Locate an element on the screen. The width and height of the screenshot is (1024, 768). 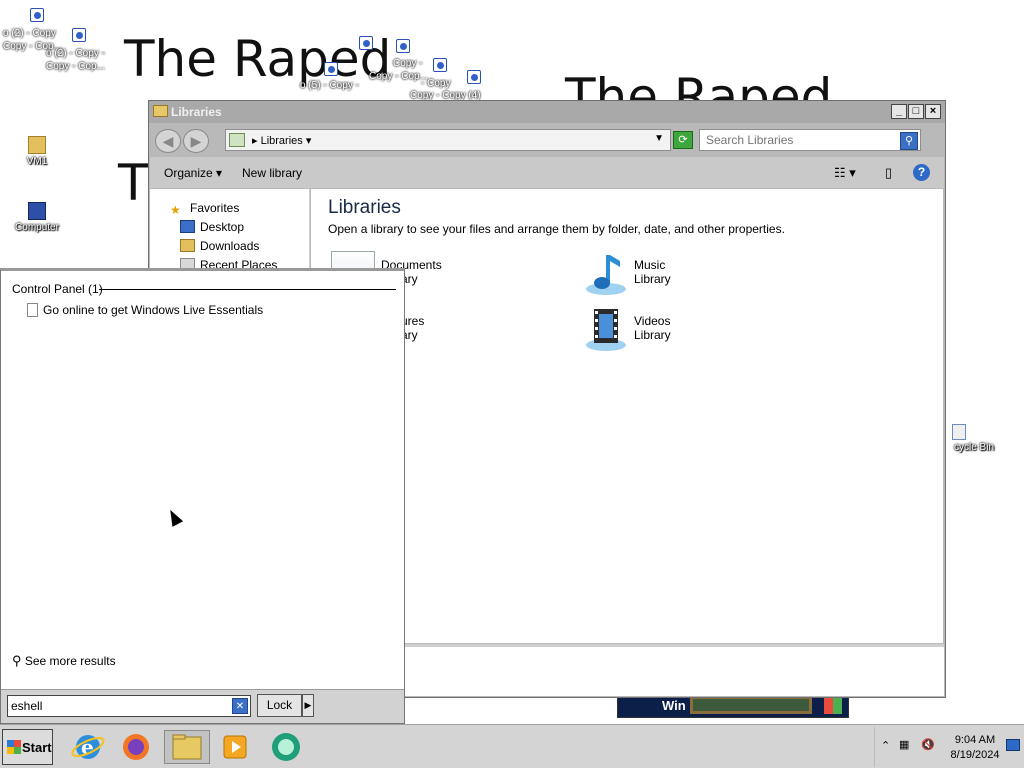
start-menu-bottom: ✕ Lock ▶ is located at coordinates (202, 706).